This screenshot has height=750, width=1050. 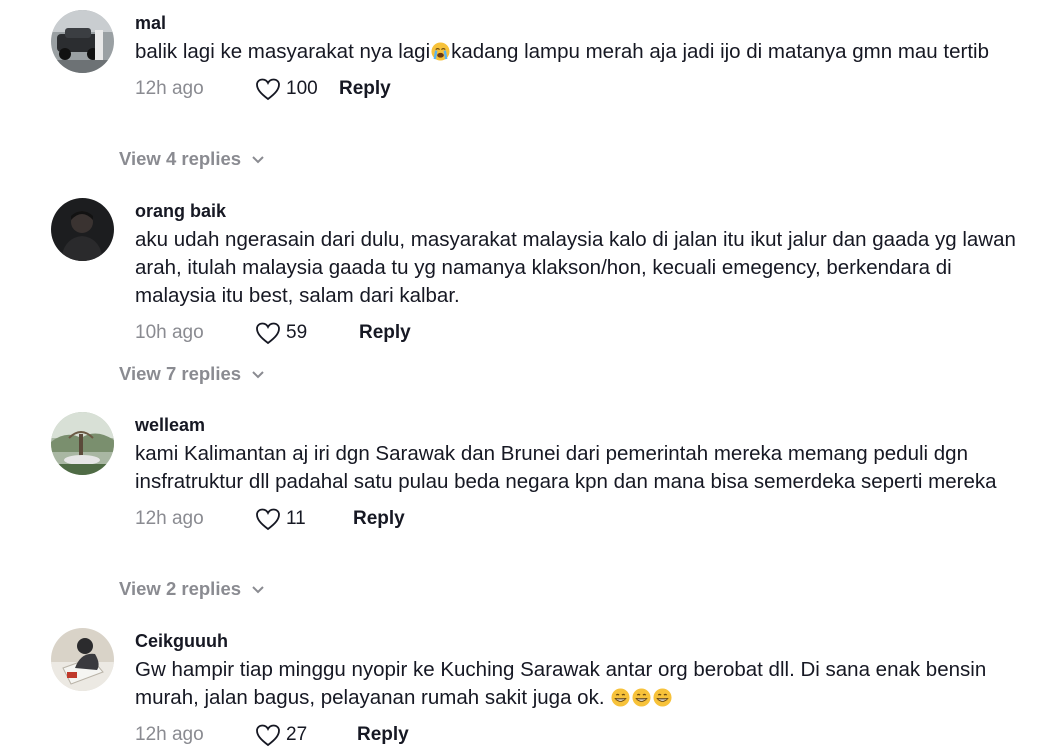 What do you see at coordinates (580, 735) in the screenshot?
I see `comment-meta: 12h ago 27 Reply` at bounding box center [580, 735].